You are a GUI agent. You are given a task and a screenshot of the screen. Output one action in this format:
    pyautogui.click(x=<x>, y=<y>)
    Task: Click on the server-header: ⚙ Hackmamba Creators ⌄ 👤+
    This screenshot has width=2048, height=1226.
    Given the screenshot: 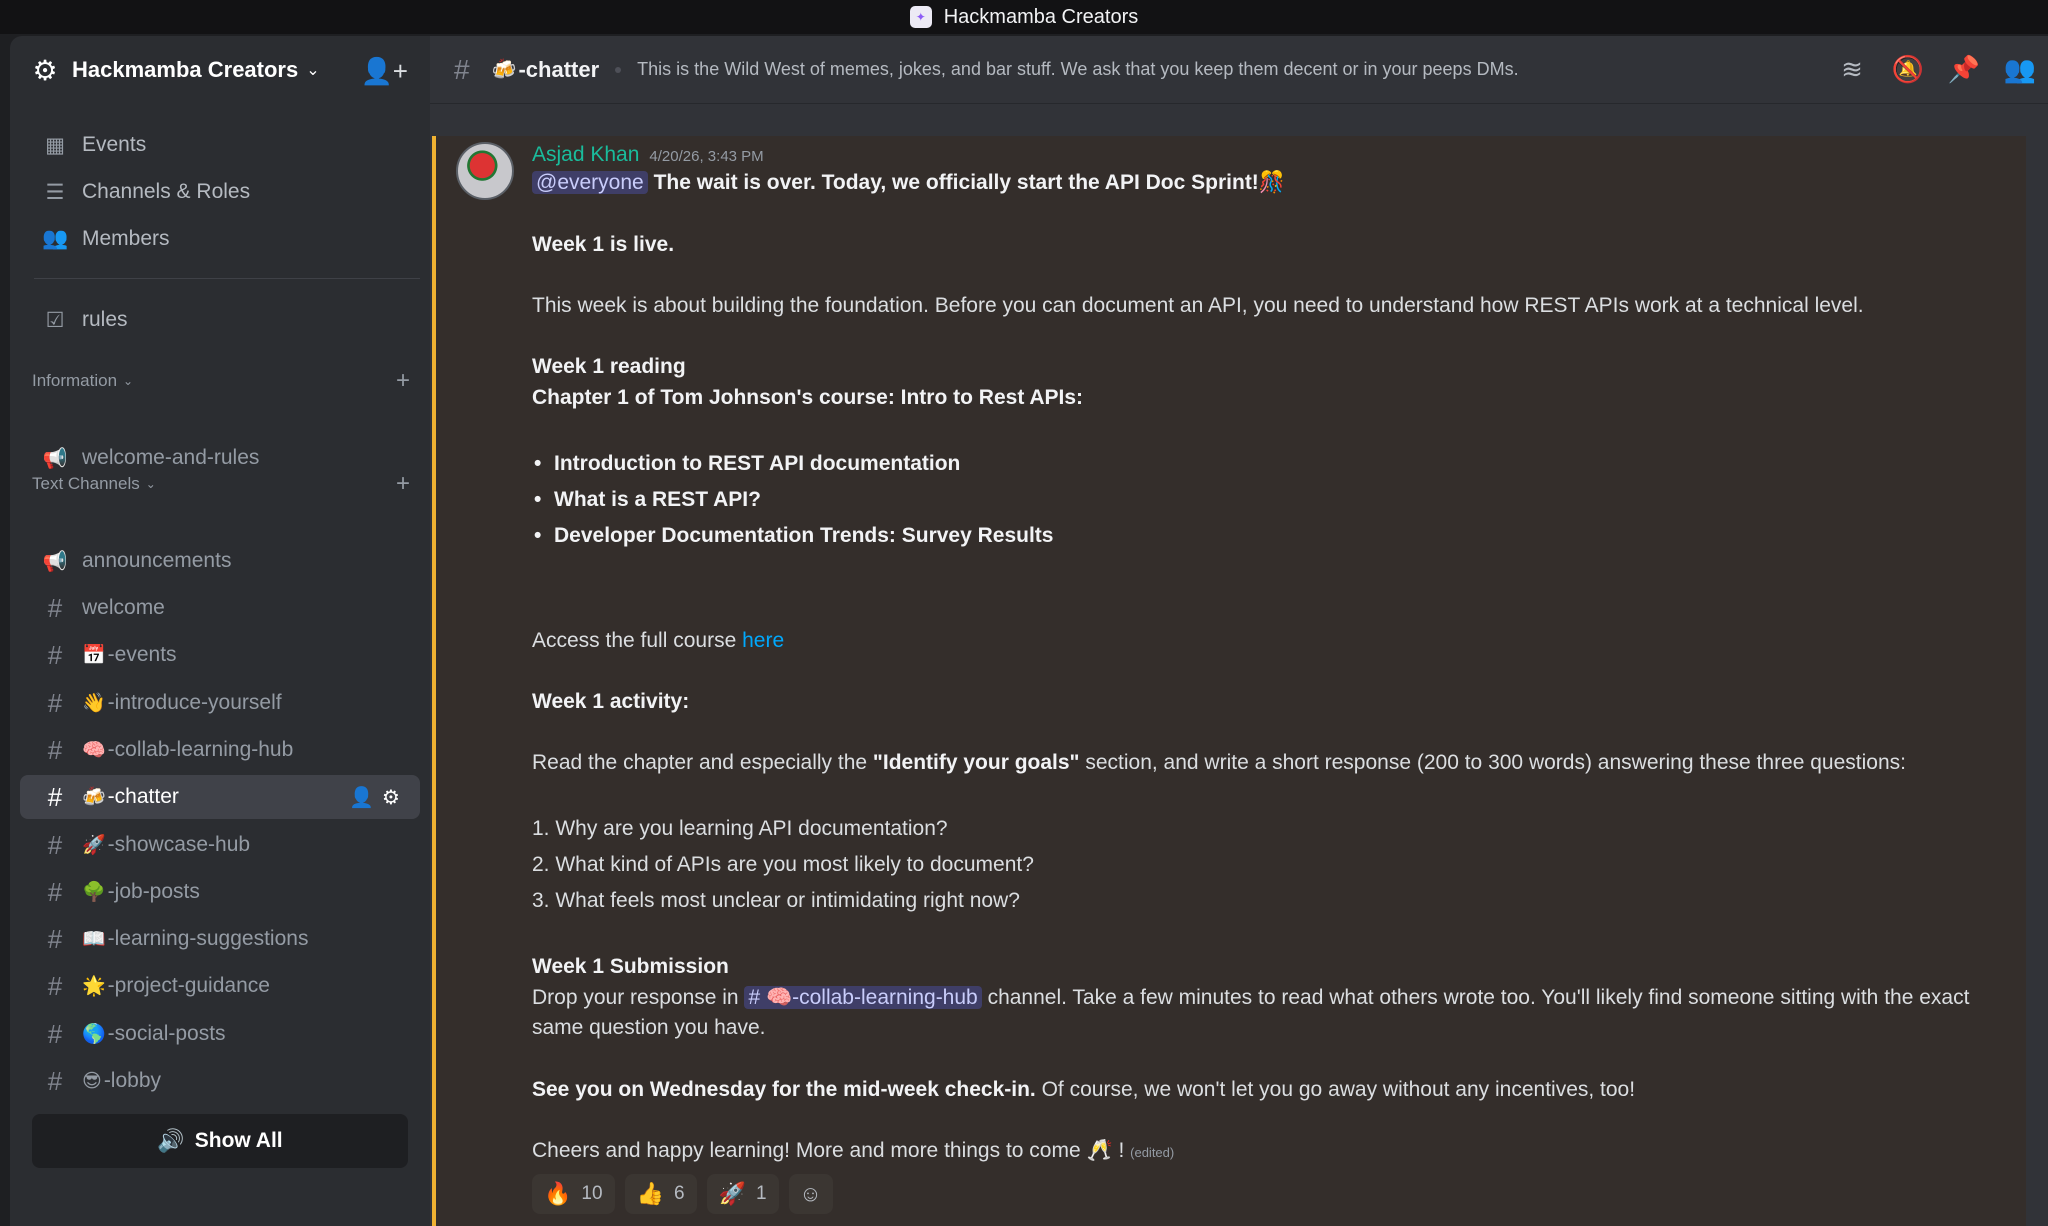 What is the action you would take?
    pyautogui.click(x=220, y=70)
    